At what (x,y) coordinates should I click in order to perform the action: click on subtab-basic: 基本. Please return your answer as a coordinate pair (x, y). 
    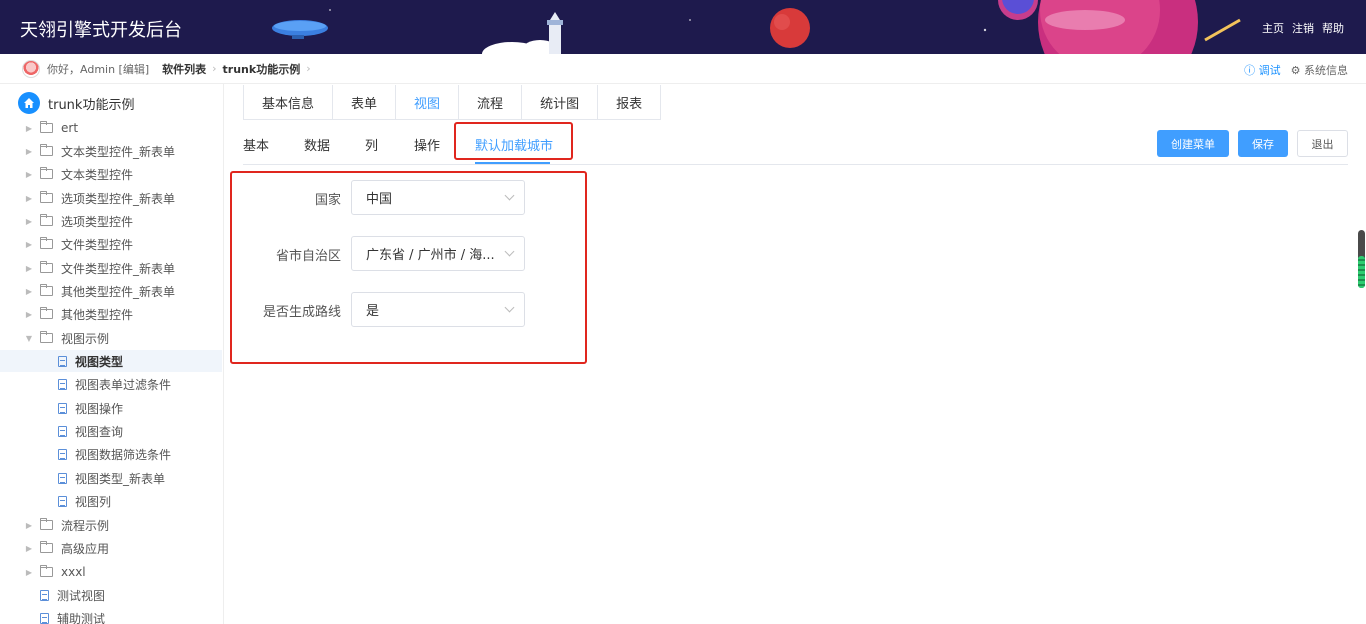
    Looking at the image, I should click on (256, 144).